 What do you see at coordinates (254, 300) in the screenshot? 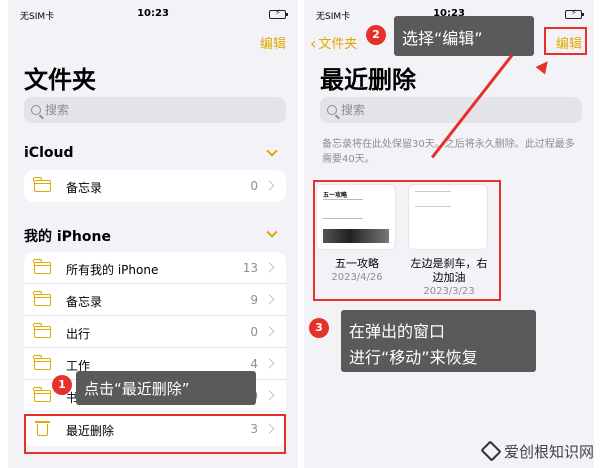
I see `folder-count: 9` at bounding box center [254, 300].